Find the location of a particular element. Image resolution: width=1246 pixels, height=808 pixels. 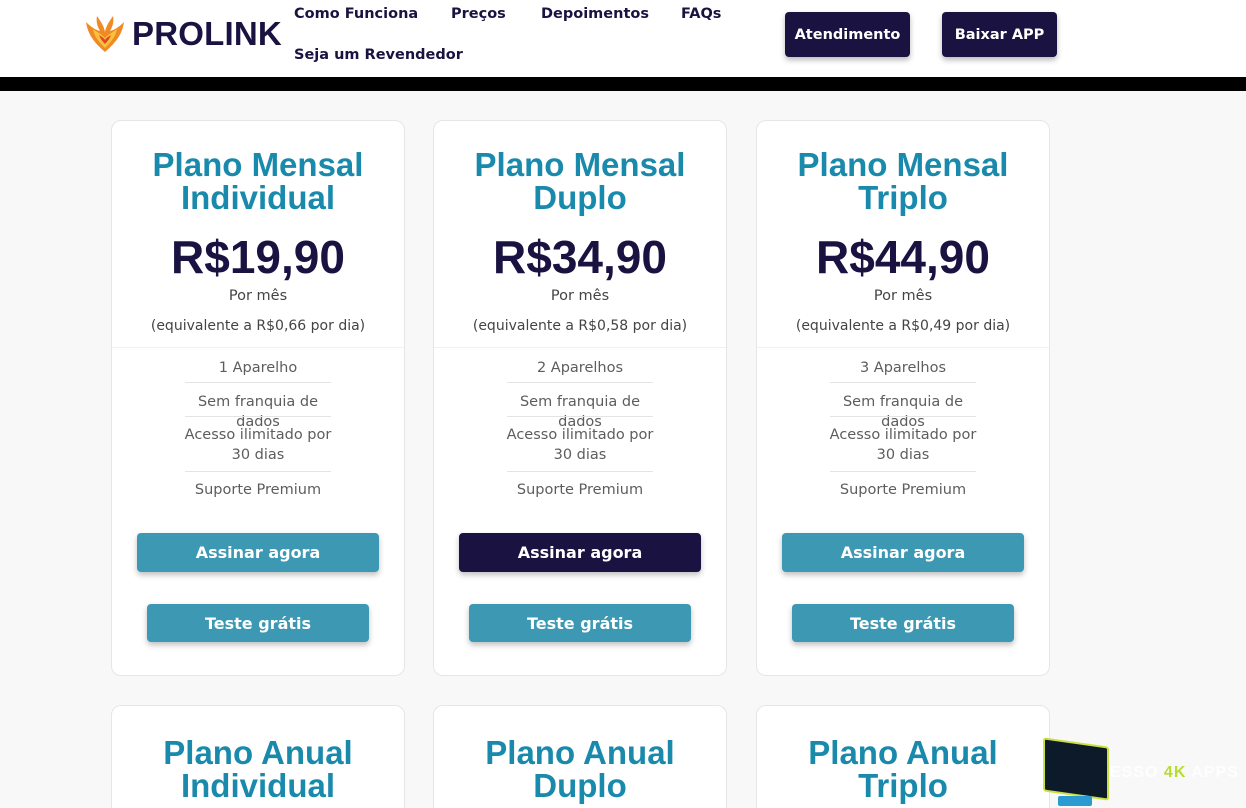

plan-title: Plano Anual Triplo is located at coordinates (903, 769).